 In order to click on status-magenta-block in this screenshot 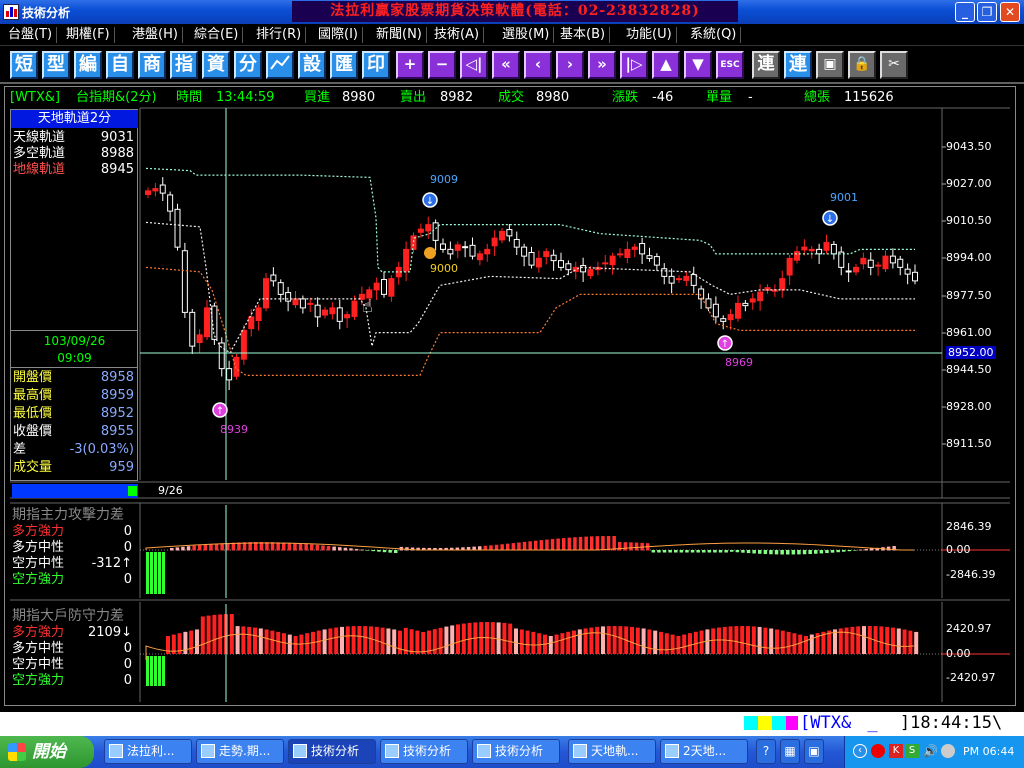, I will do `click(792, 723)`.